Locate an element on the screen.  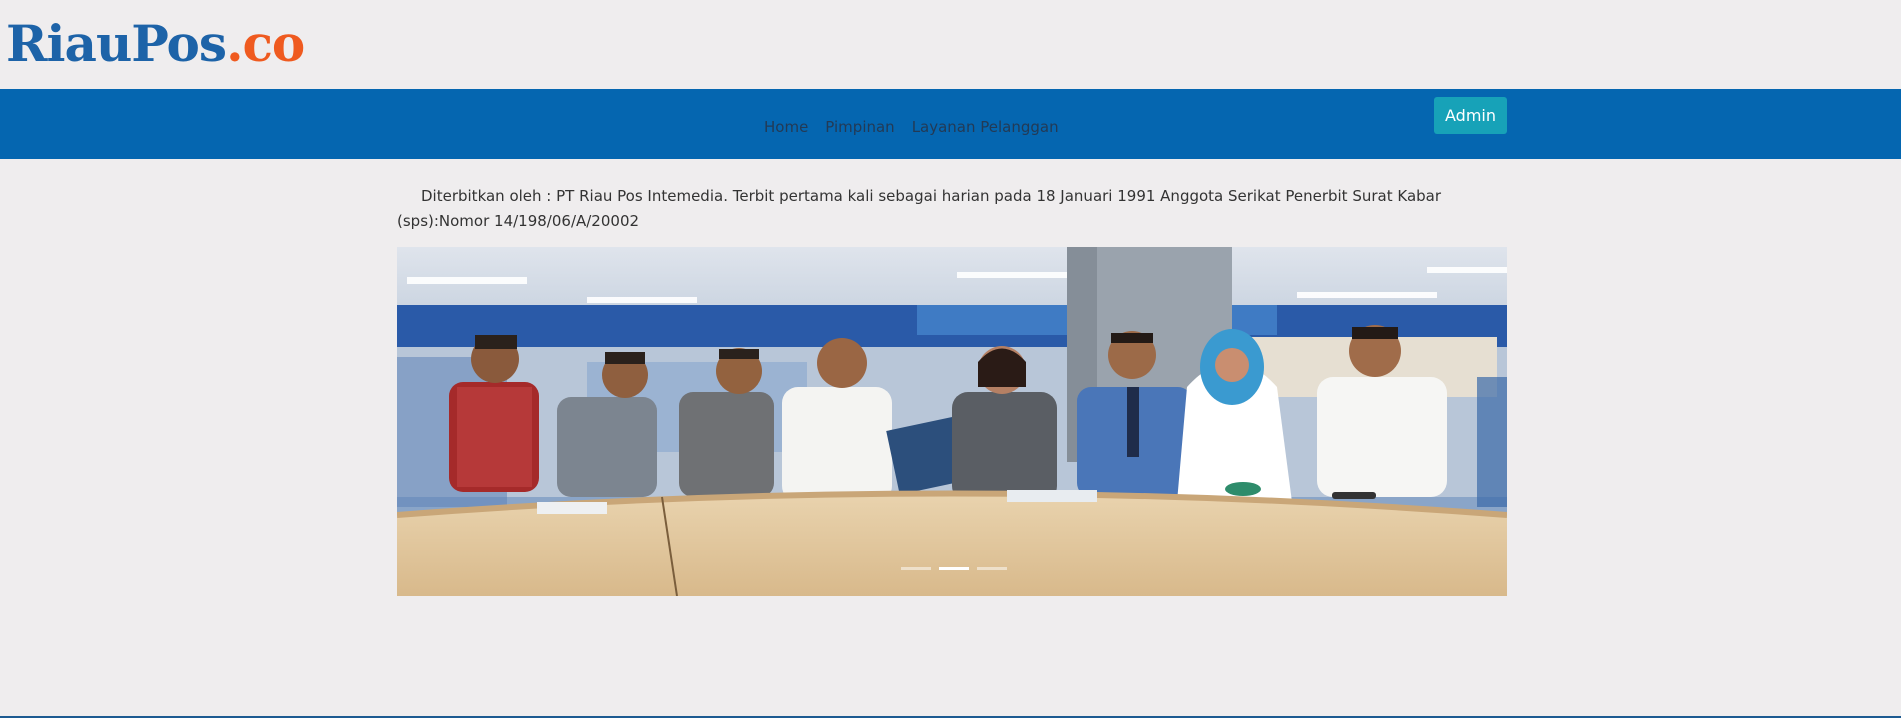
site-logo: RiauPos.co is located at coordinates (155, 44).